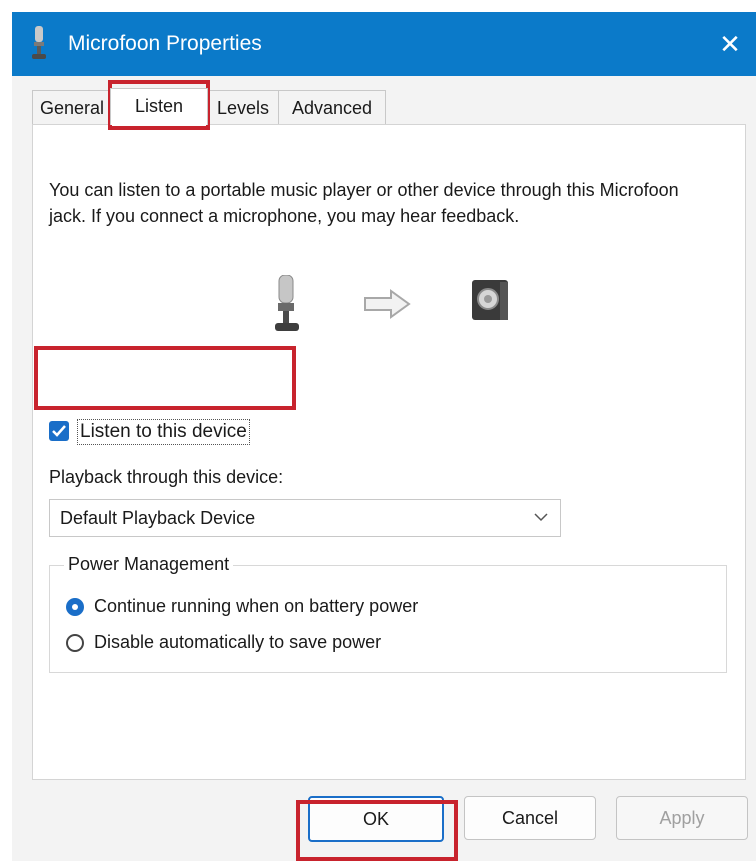 The height and width of the screenshot is (861, 756). Describe the element at coordinates (541, 517) in the screenshot. I see `chevron-down-icon` at that location.